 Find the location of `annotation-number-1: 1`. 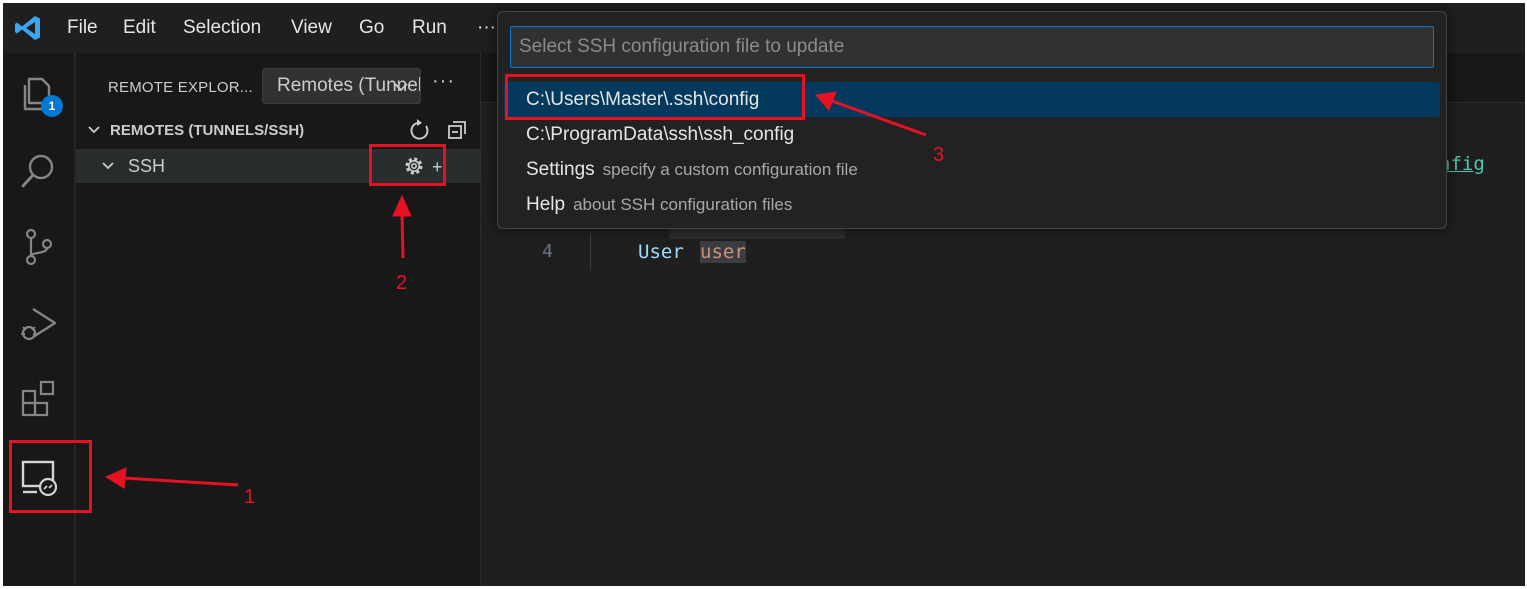

annotation-number-1: 1 is located at coordinates (250, 497).